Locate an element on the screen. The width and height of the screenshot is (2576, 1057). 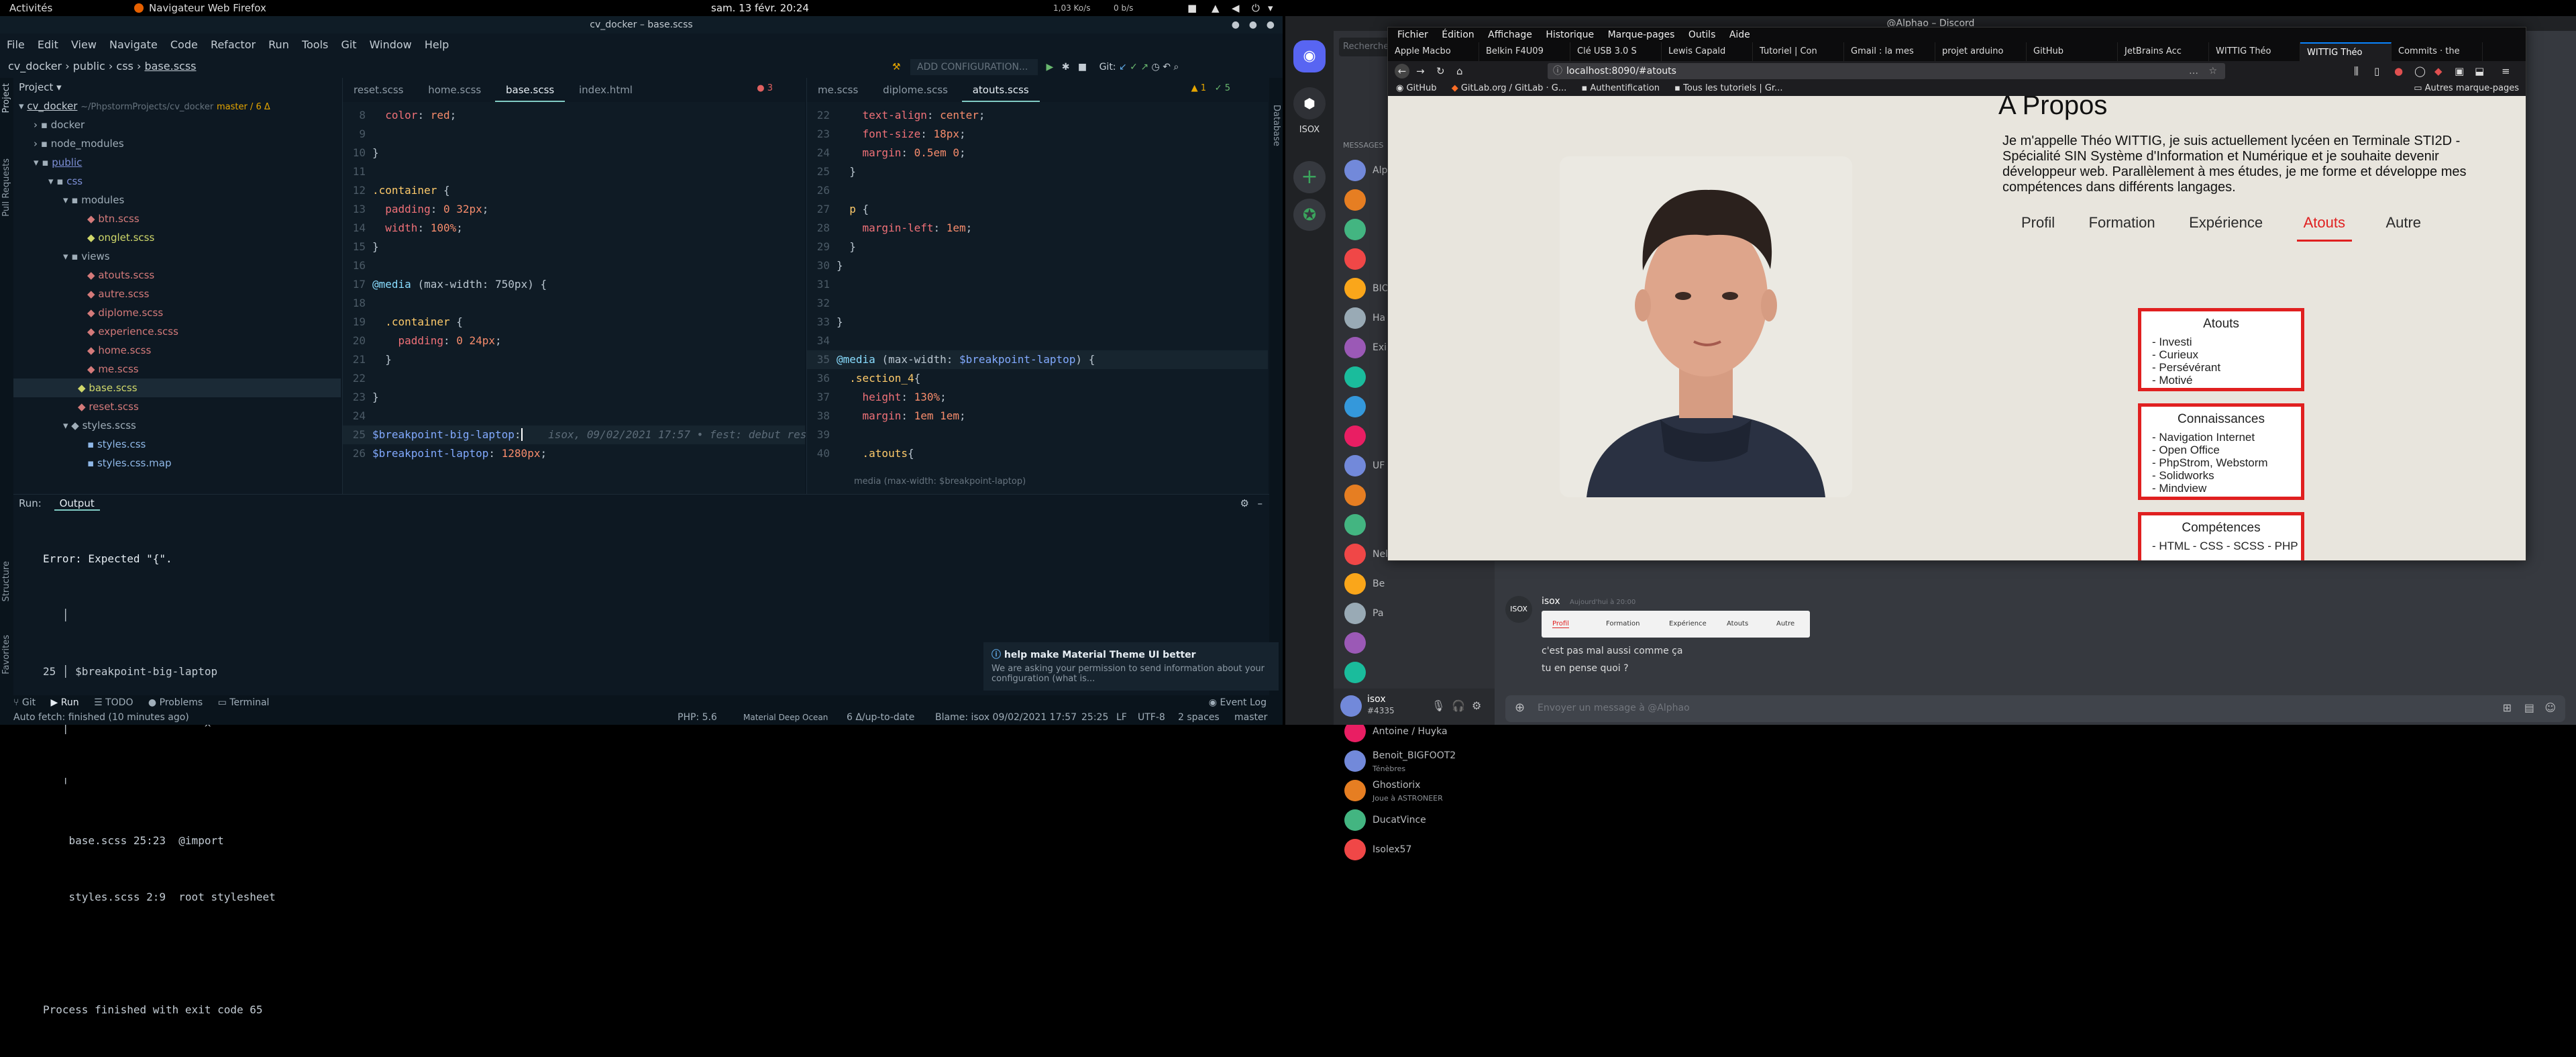
forward-button: → is located at coordinates (1420, 71).